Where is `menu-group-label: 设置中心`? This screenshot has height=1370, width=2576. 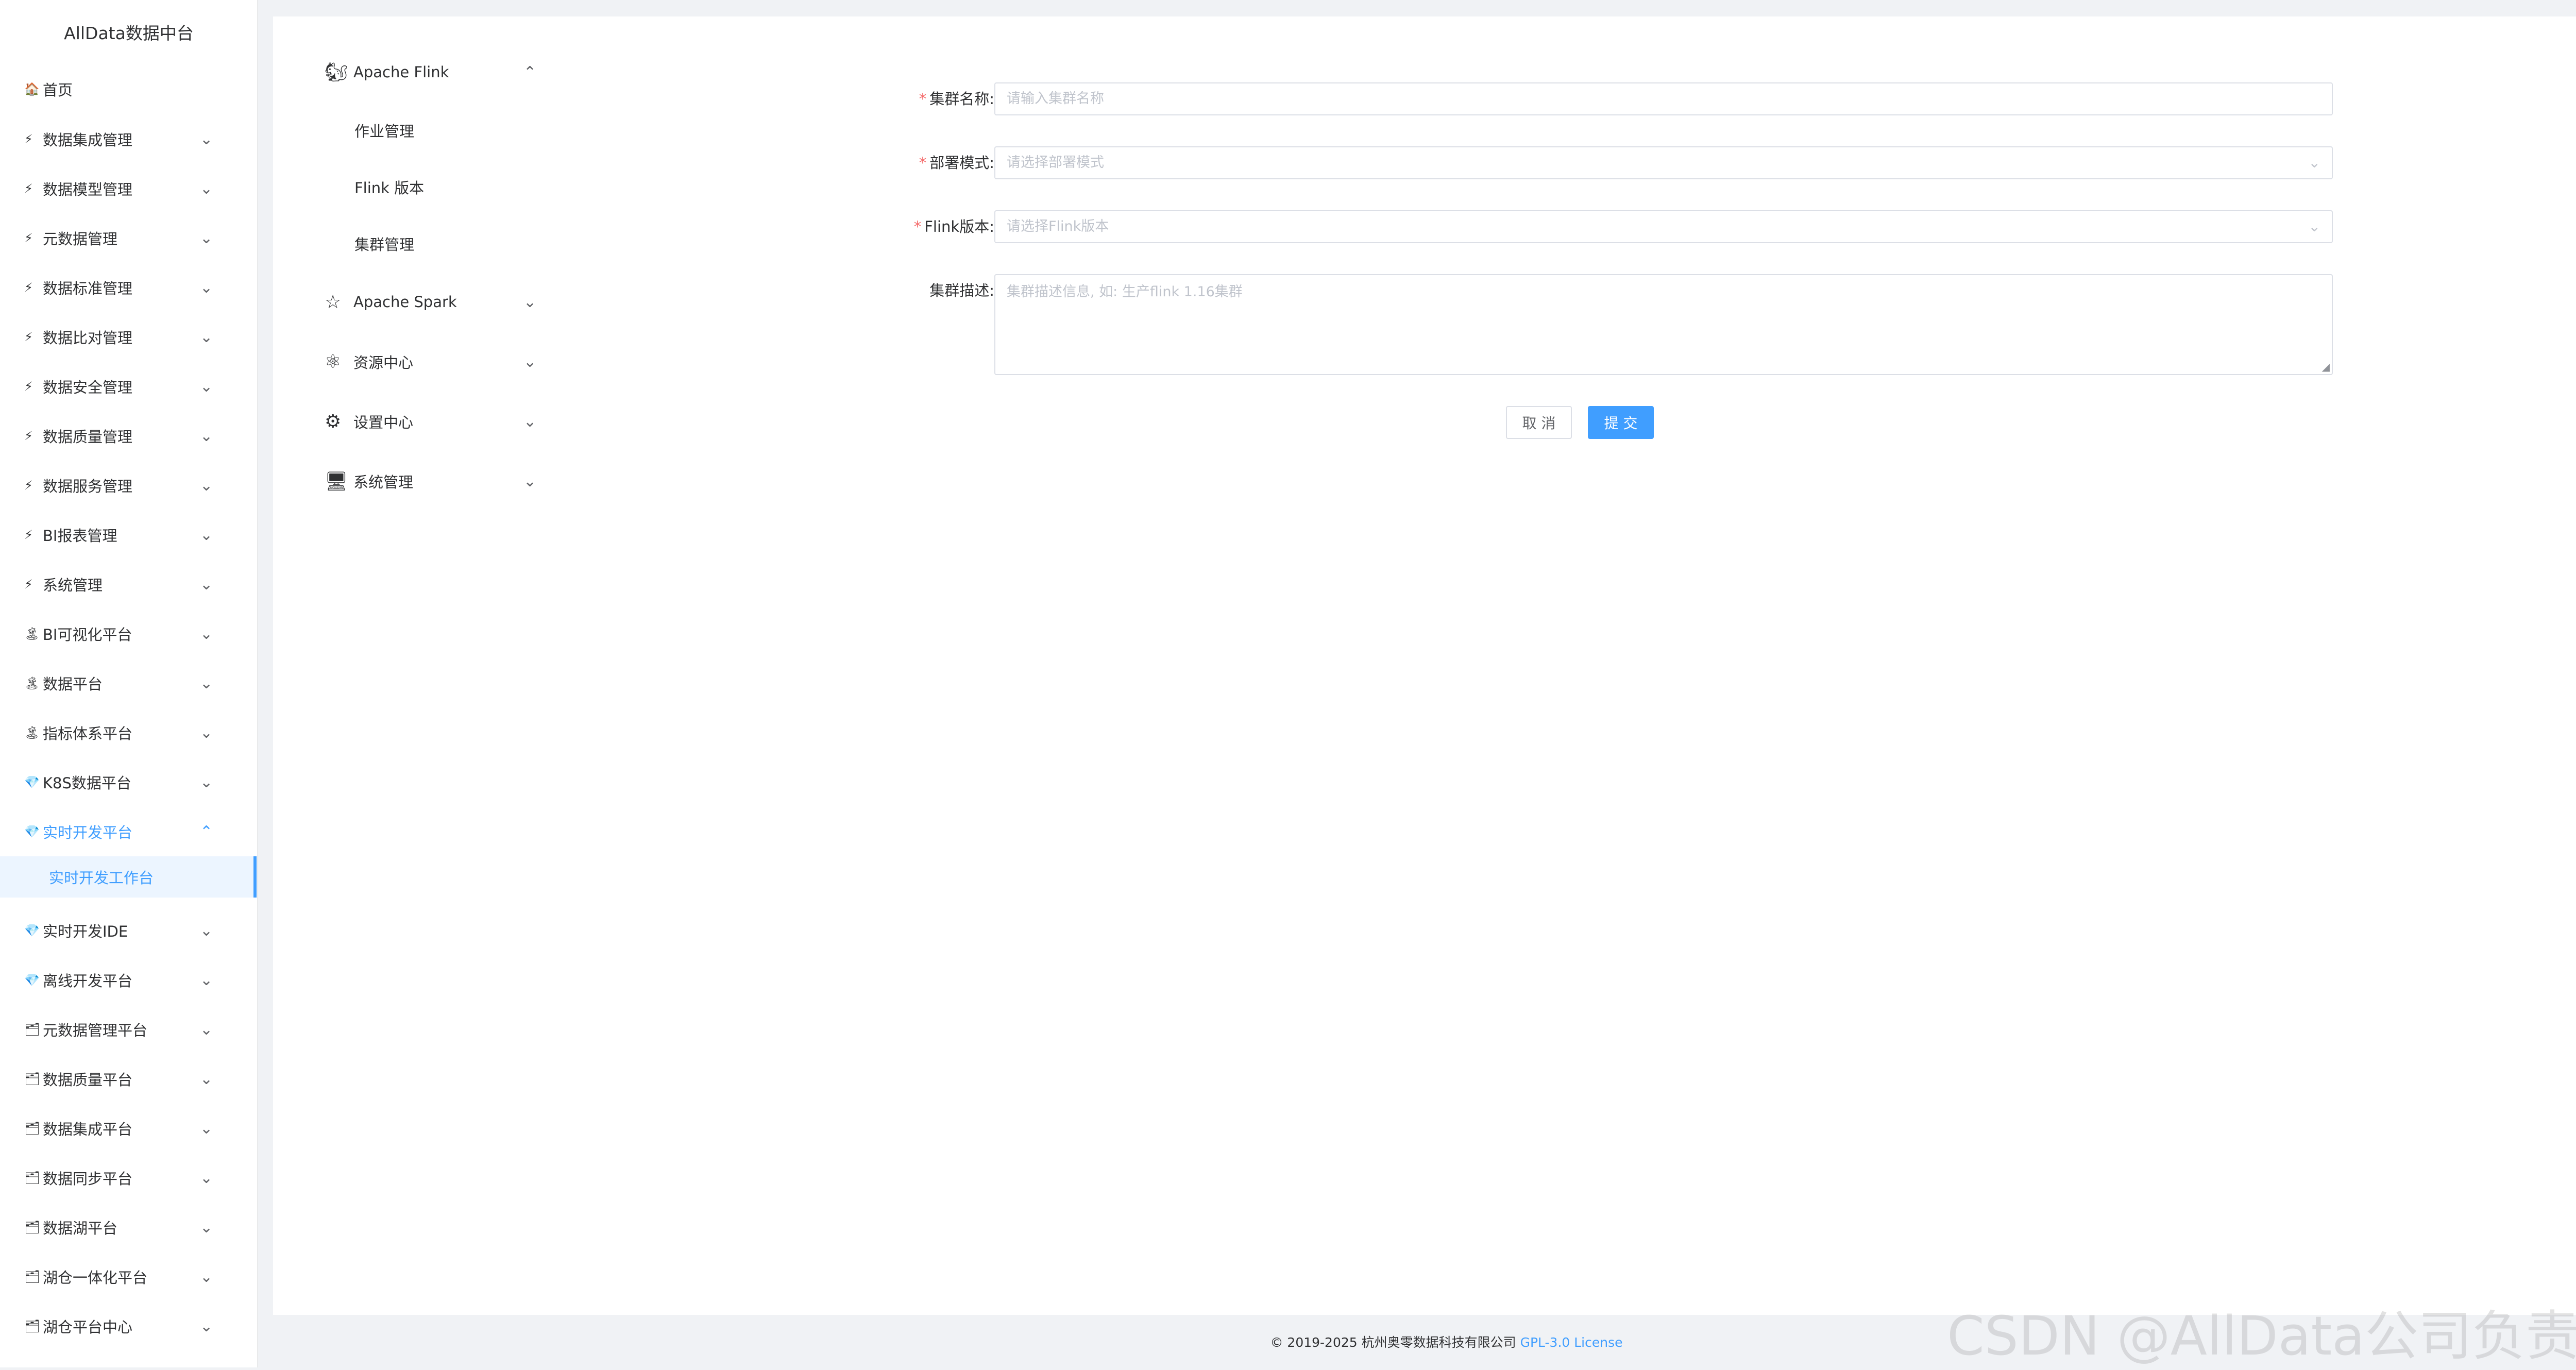 menu-group-label: 设置中心 is located at coordinates (383, 423).